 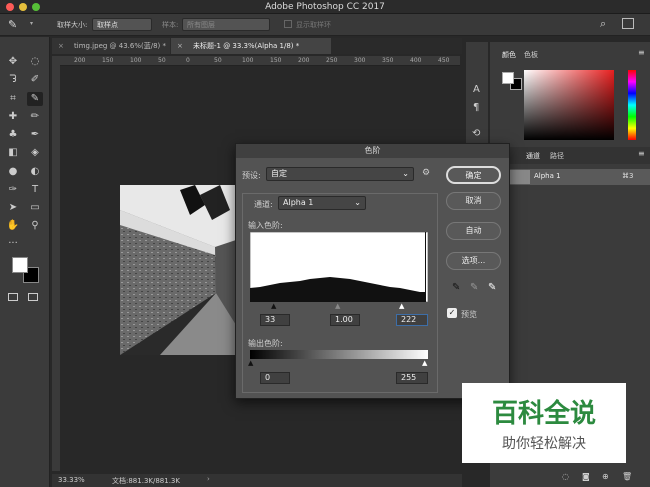 What do you see at coordinates (35, 208) in the screenshot?
I see `rectangle-tool-icon: ▭` at bounding box center [35, 208].